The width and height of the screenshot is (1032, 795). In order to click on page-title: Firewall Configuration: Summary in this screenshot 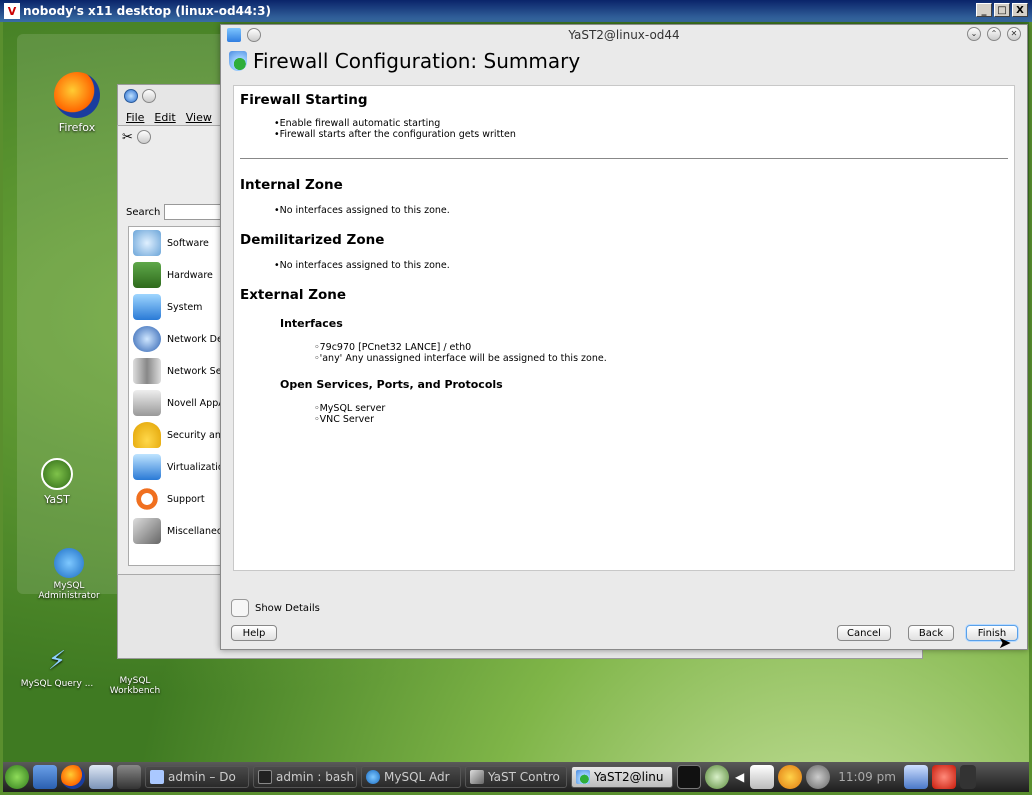, I will do `click(417, 61)`.